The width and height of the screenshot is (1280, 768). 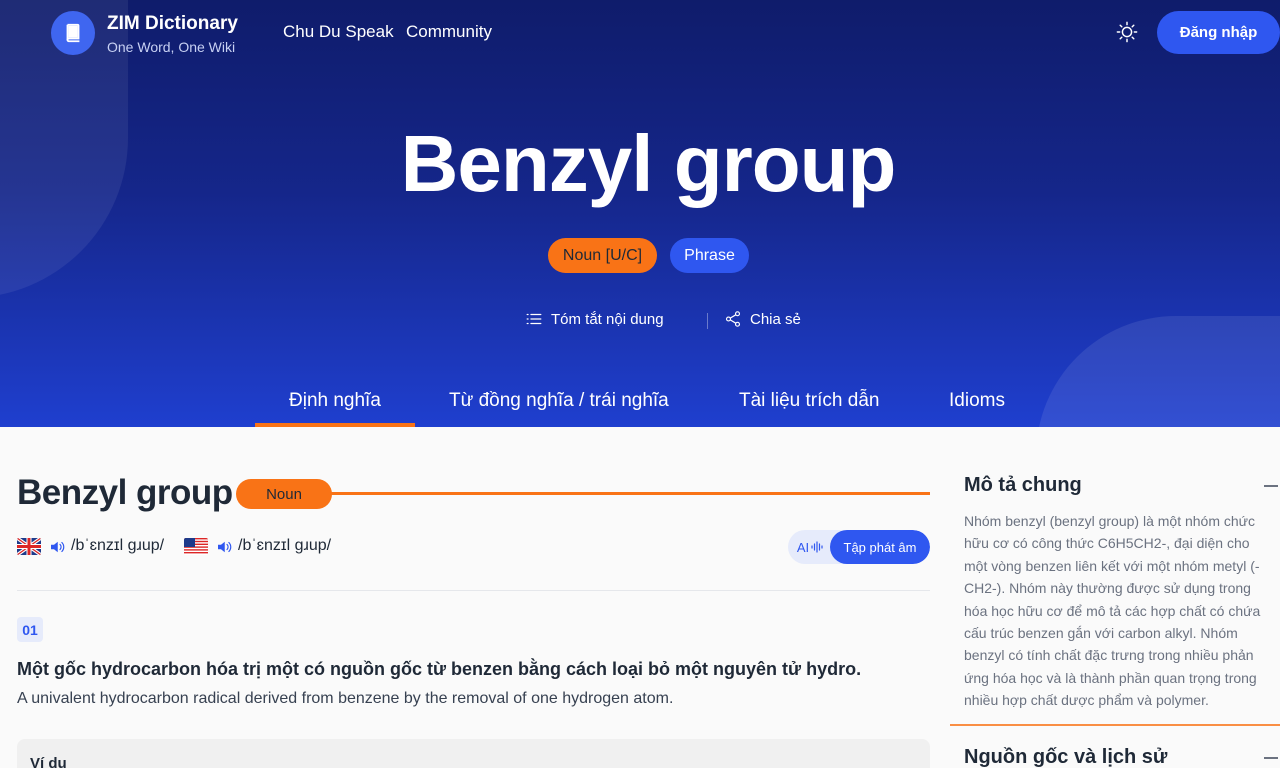 I want to click on entry-word-title: Benzyl group, so click(x=125, y=492).